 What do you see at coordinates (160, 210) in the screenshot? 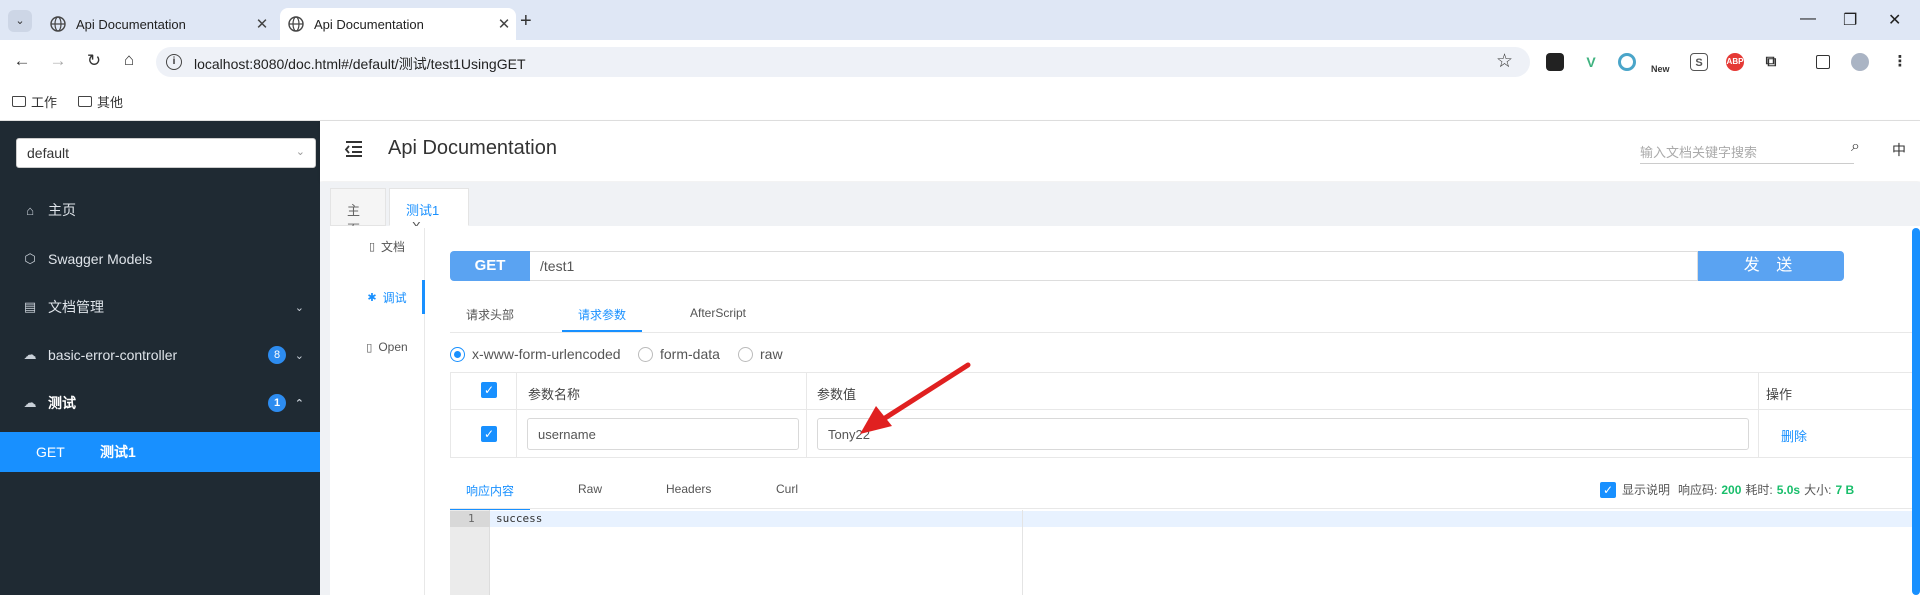
I see `sidebar-item-home: ⌂ 主页` at bounding box center [160, 210].